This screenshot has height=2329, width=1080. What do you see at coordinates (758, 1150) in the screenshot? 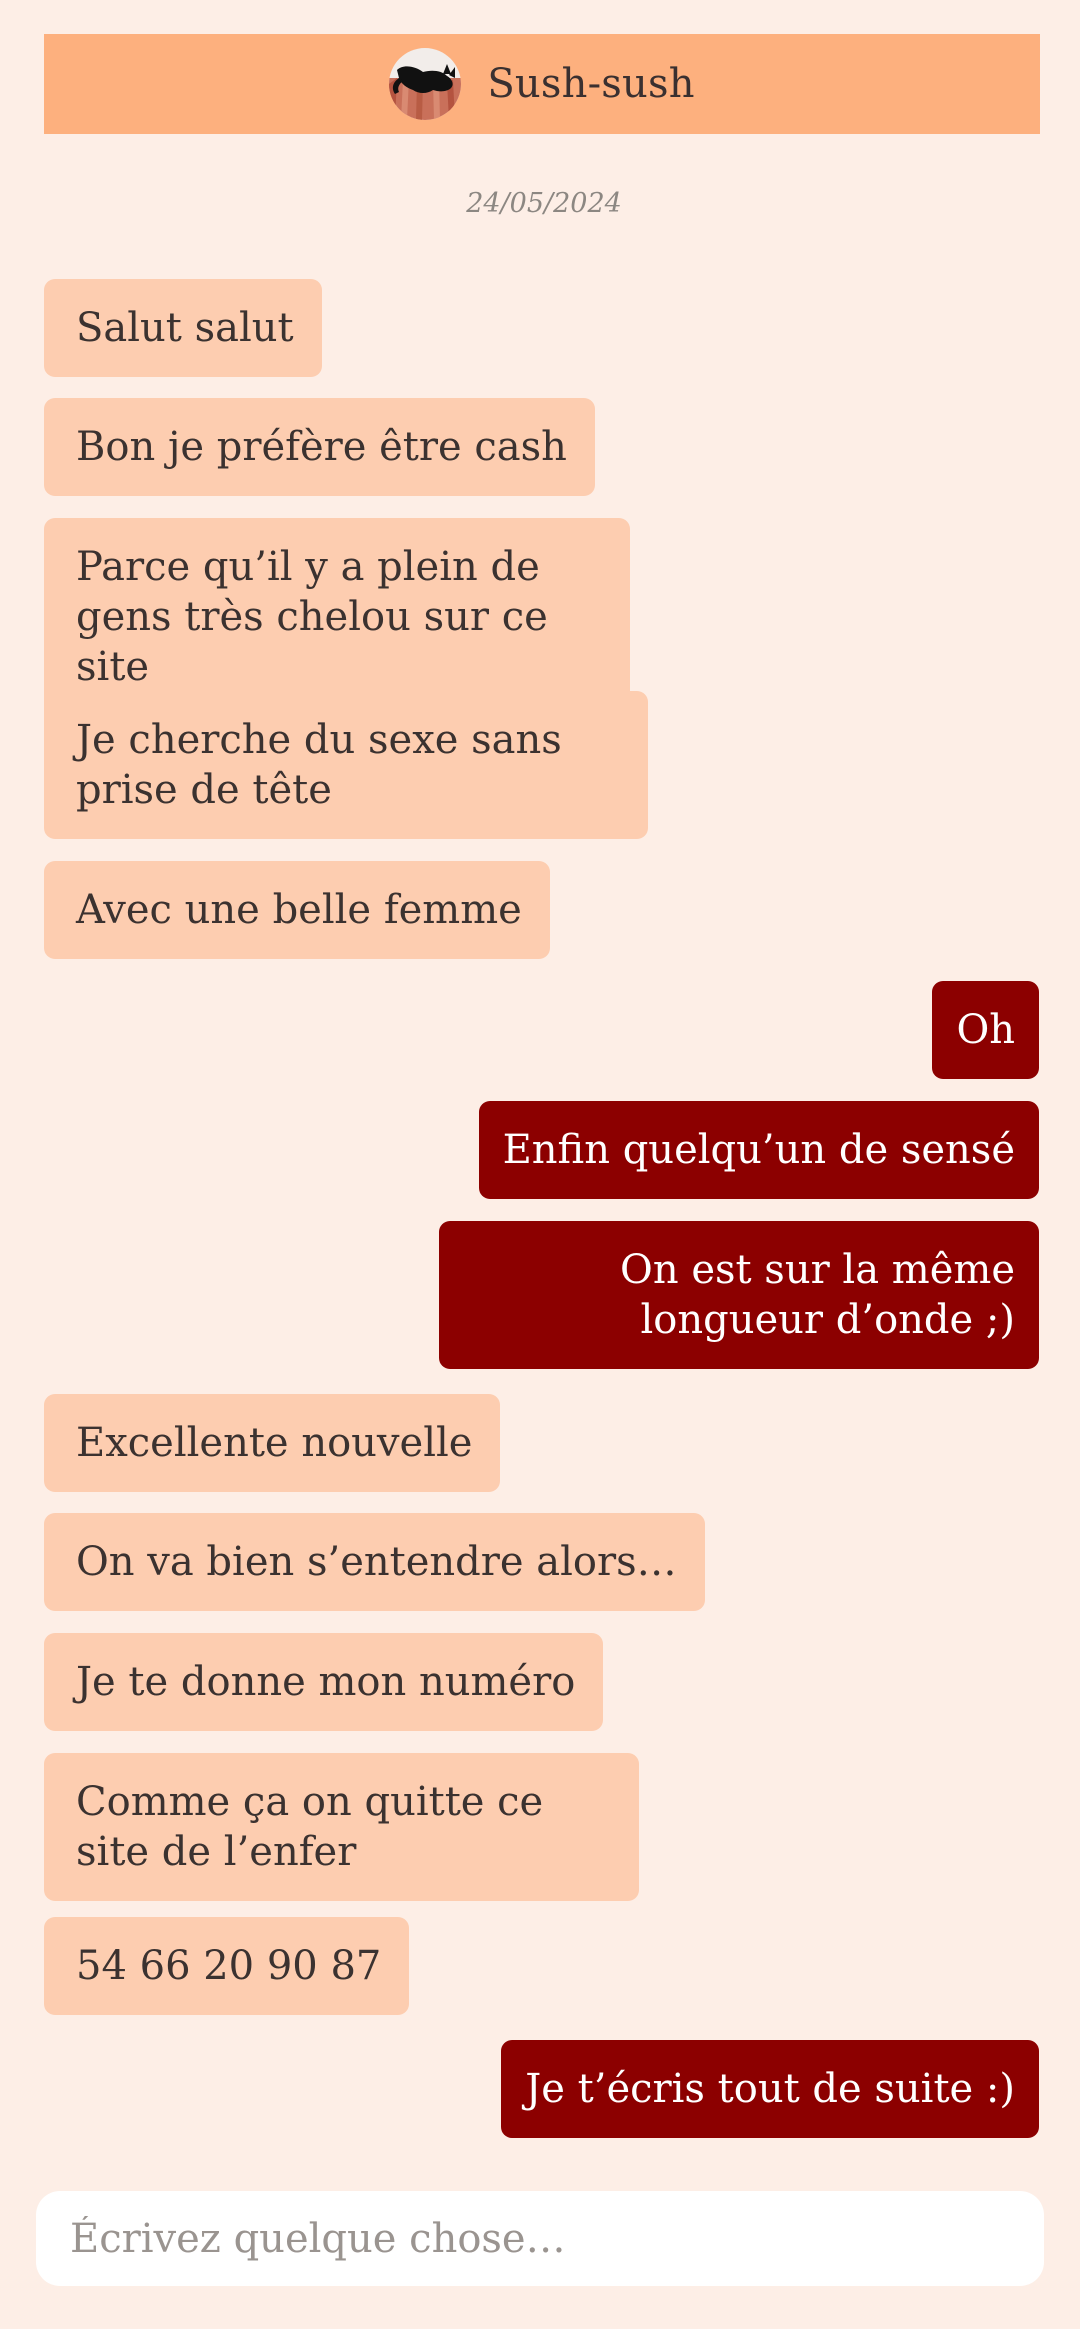
I see `message-bubble-outgoing: Enfin quelqu’un de sensé` at bounding box center [758, 1150].